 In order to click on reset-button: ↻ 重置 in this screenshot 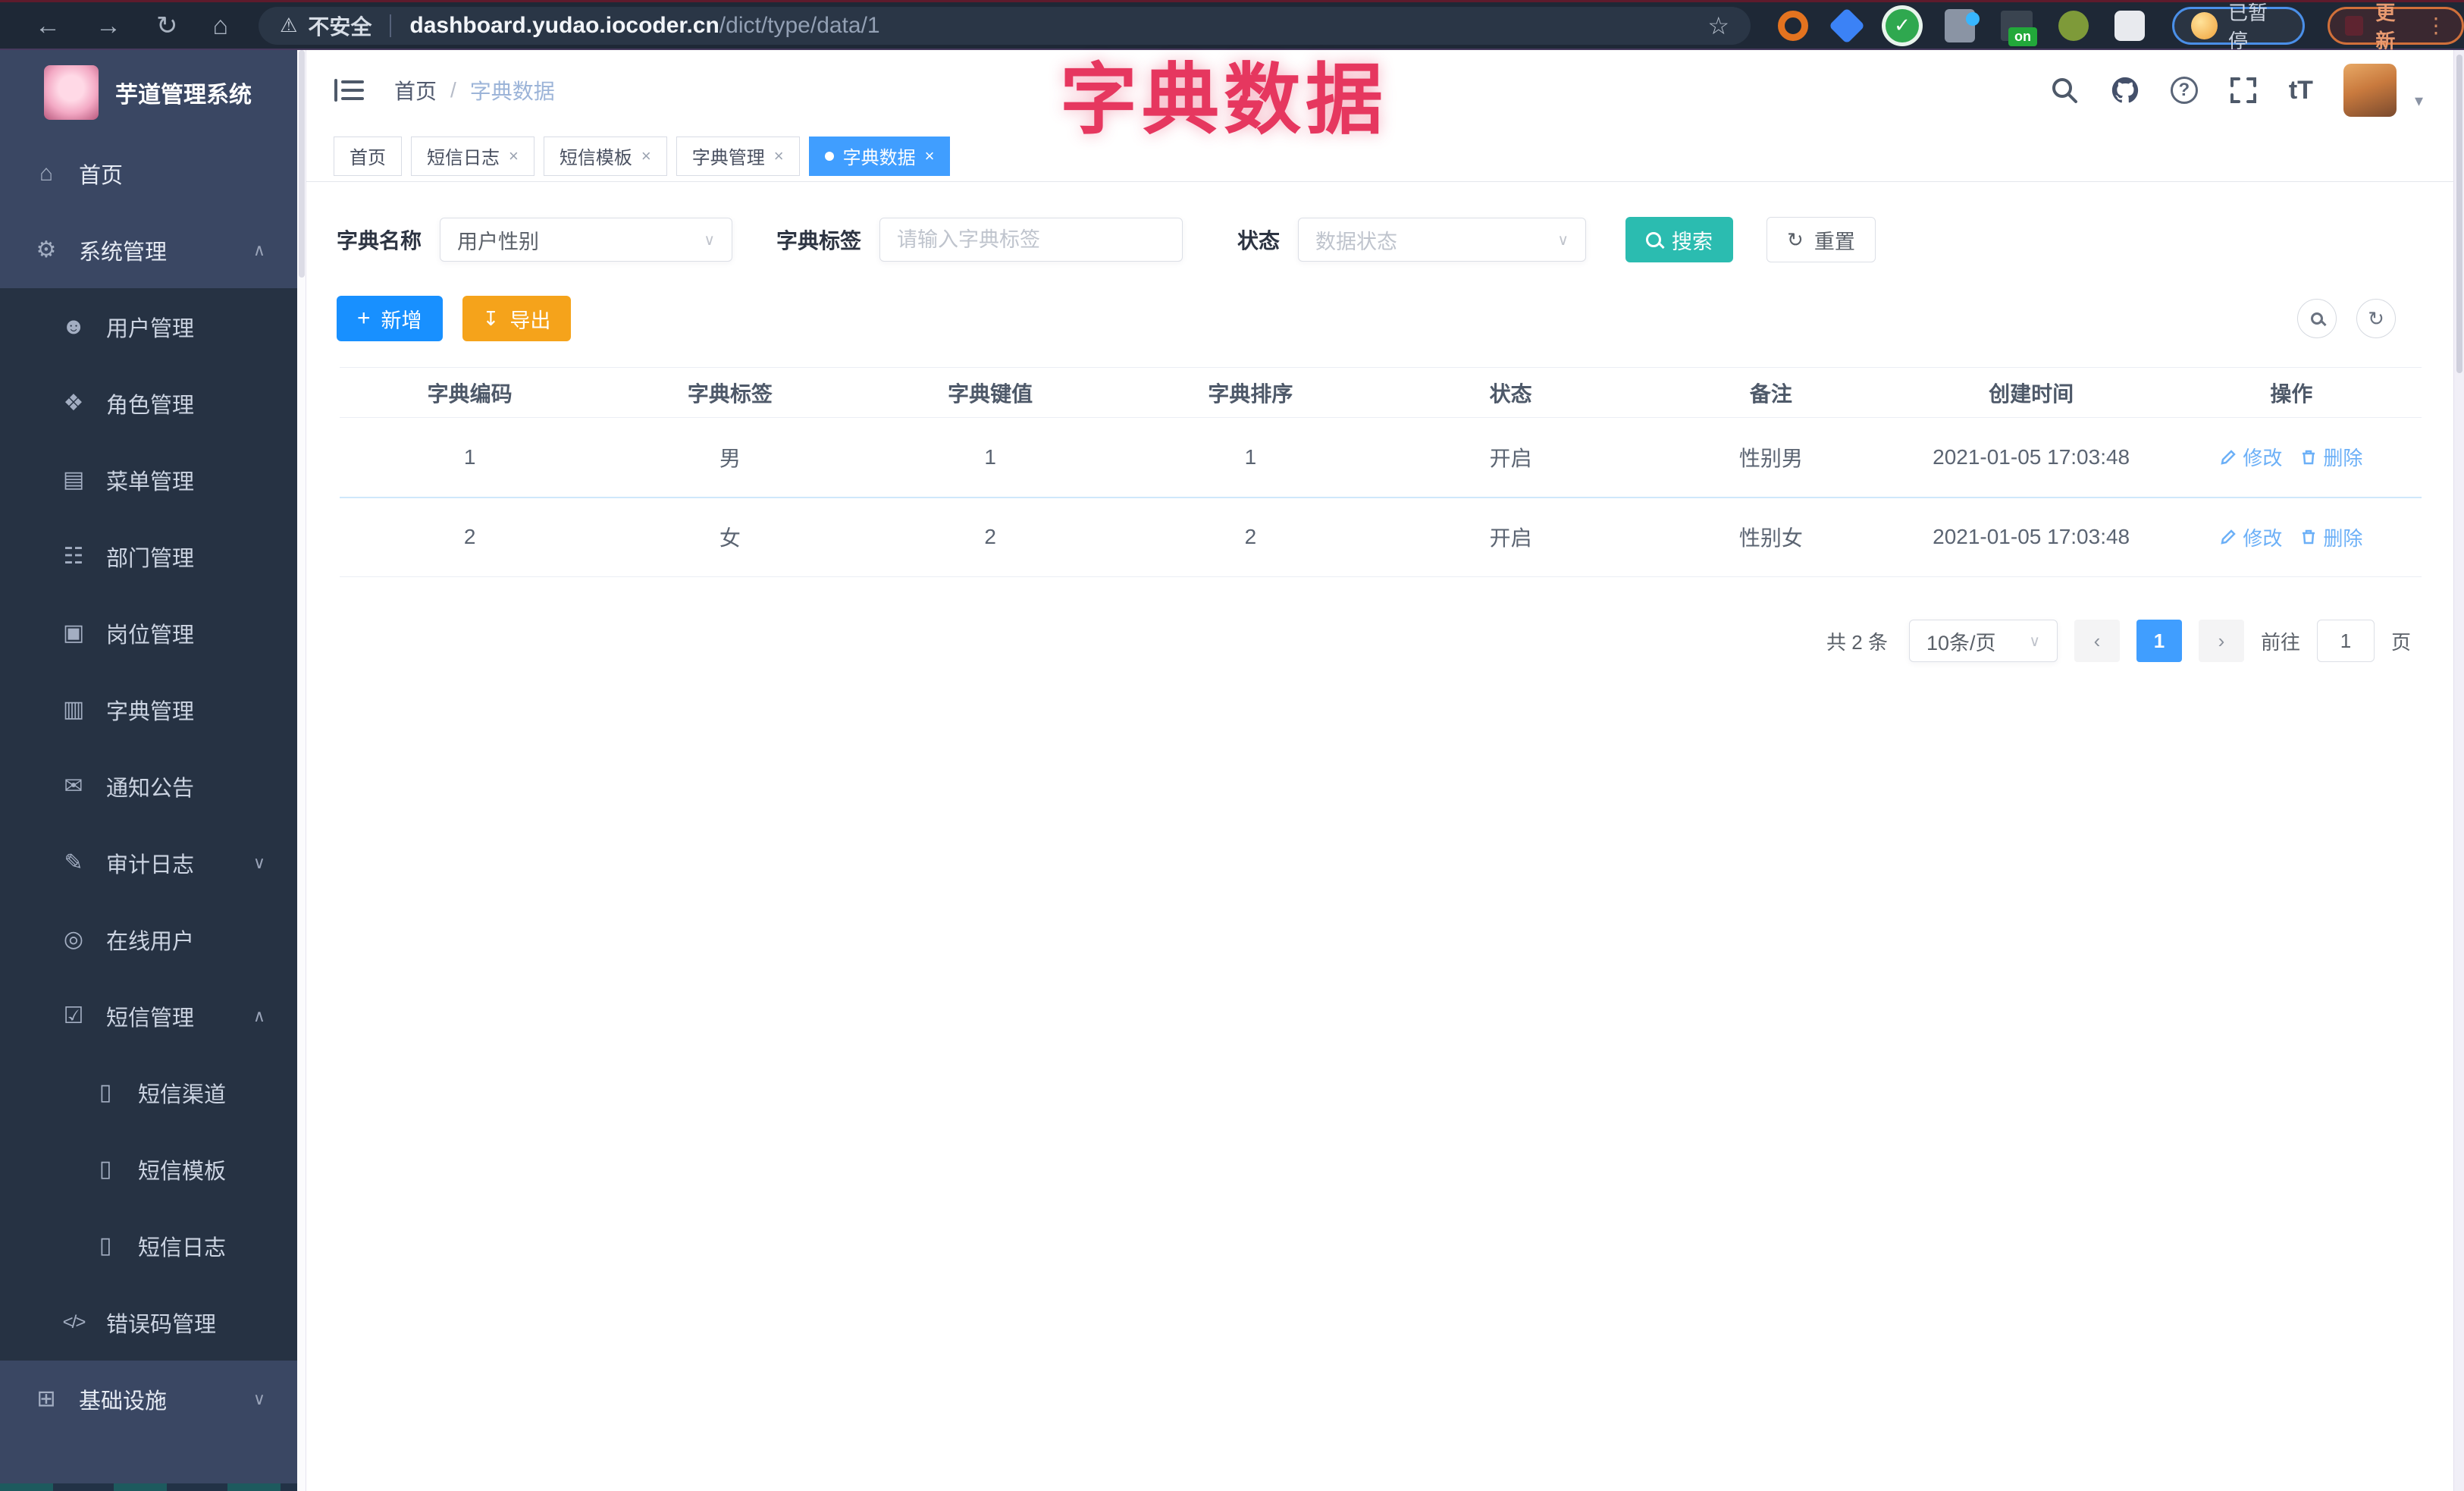, I will do `click(1821, 239)`.